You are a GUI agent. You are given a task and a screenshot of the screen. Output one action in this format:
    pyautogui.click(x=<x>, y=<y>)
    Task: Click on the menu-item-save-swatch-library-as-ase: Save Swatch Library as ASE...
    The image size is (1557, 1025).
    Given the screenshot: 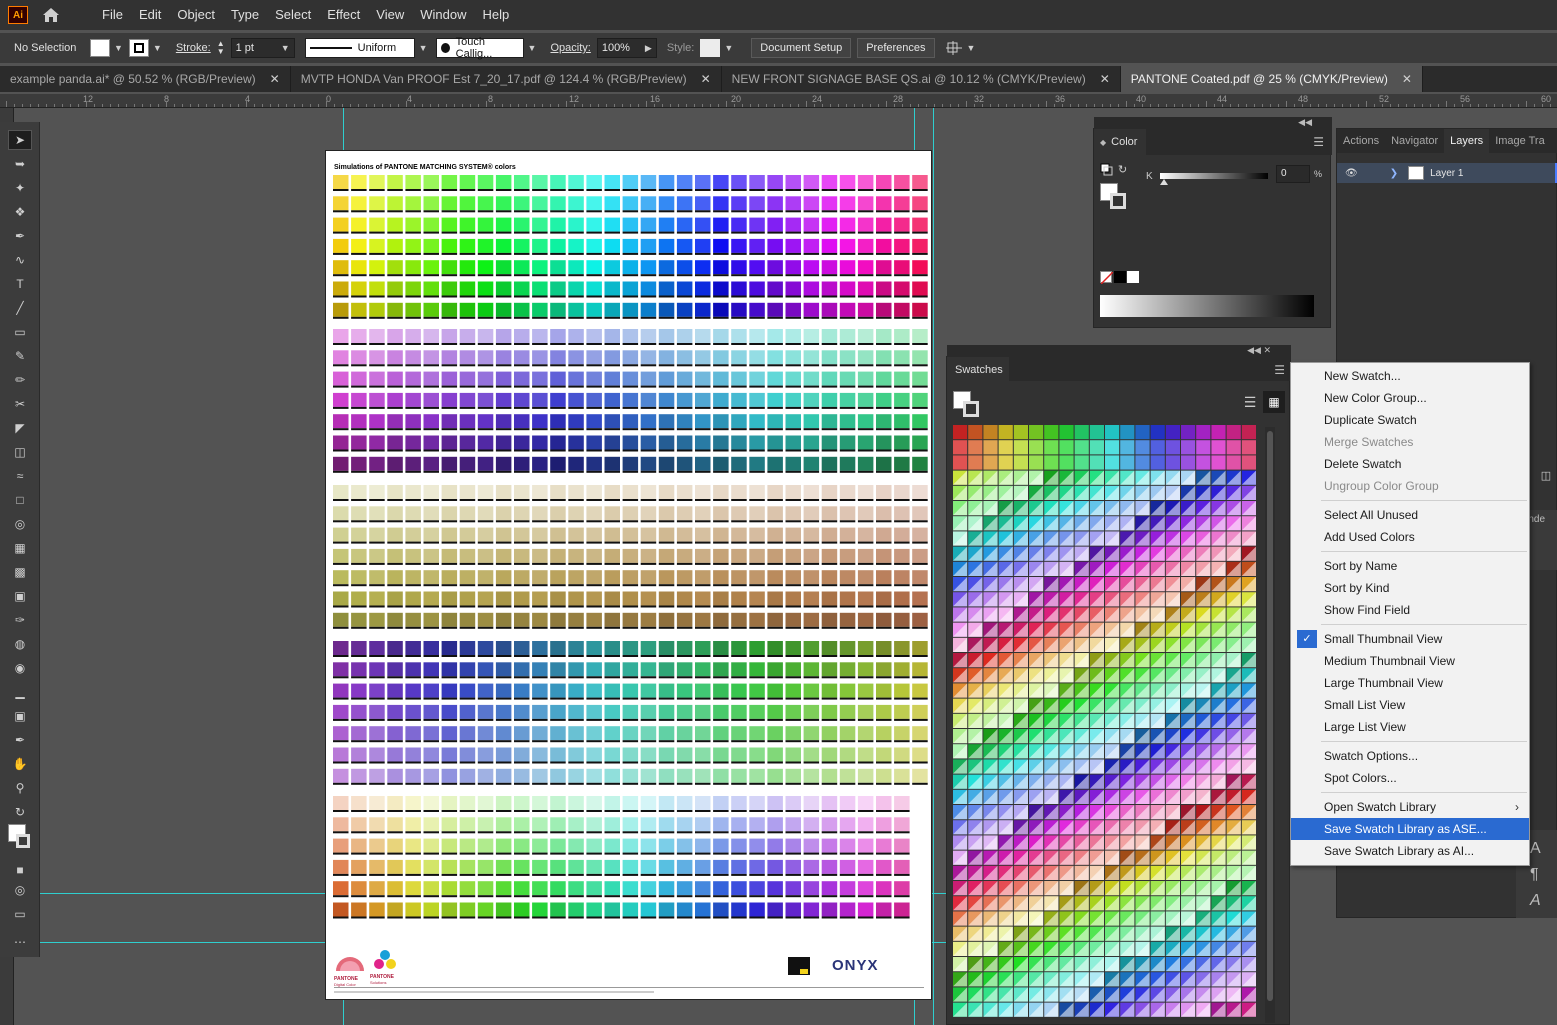 What is the action you would take?
    pyautogui.click(x=1410, y=829)
    